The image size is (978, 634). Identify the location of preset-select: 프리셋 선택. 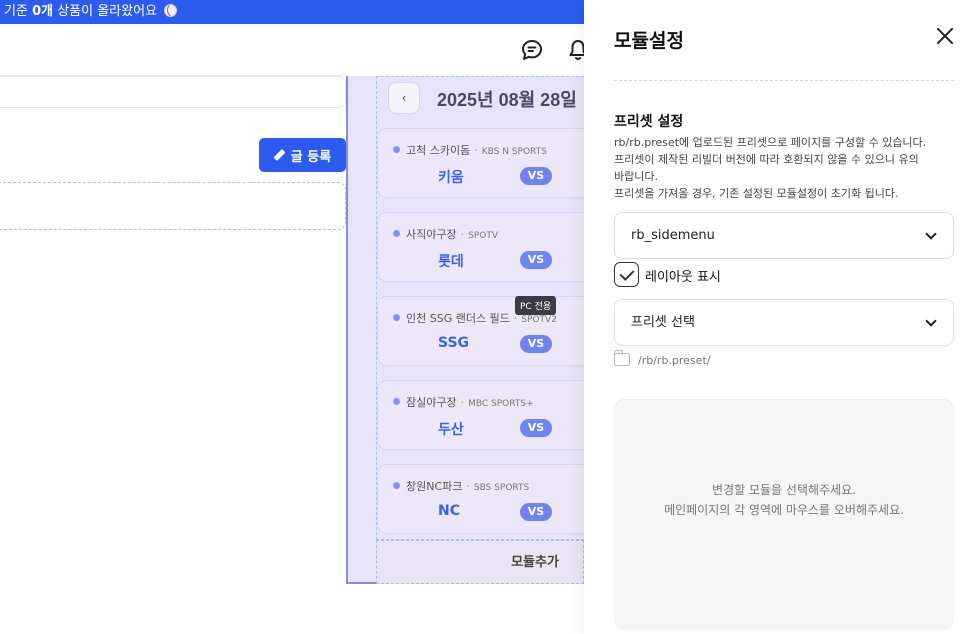
(784, 322).